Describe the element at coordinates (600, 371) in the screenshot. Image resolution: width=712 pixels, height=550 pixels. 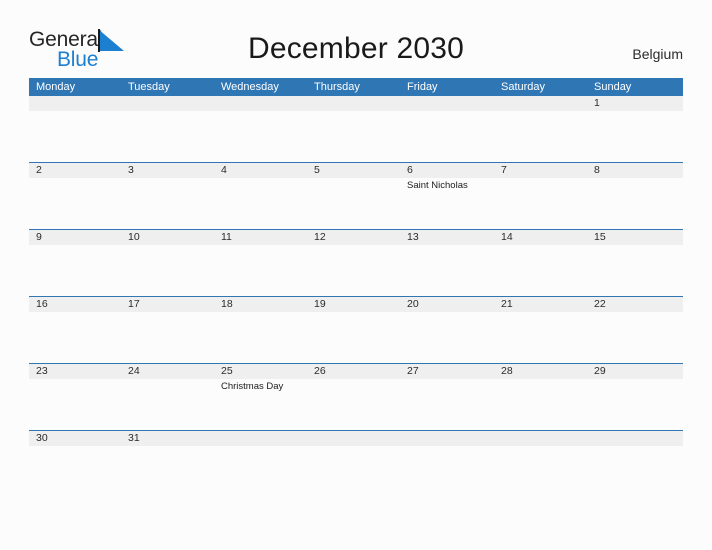
I see `day-number: 29` at that location.